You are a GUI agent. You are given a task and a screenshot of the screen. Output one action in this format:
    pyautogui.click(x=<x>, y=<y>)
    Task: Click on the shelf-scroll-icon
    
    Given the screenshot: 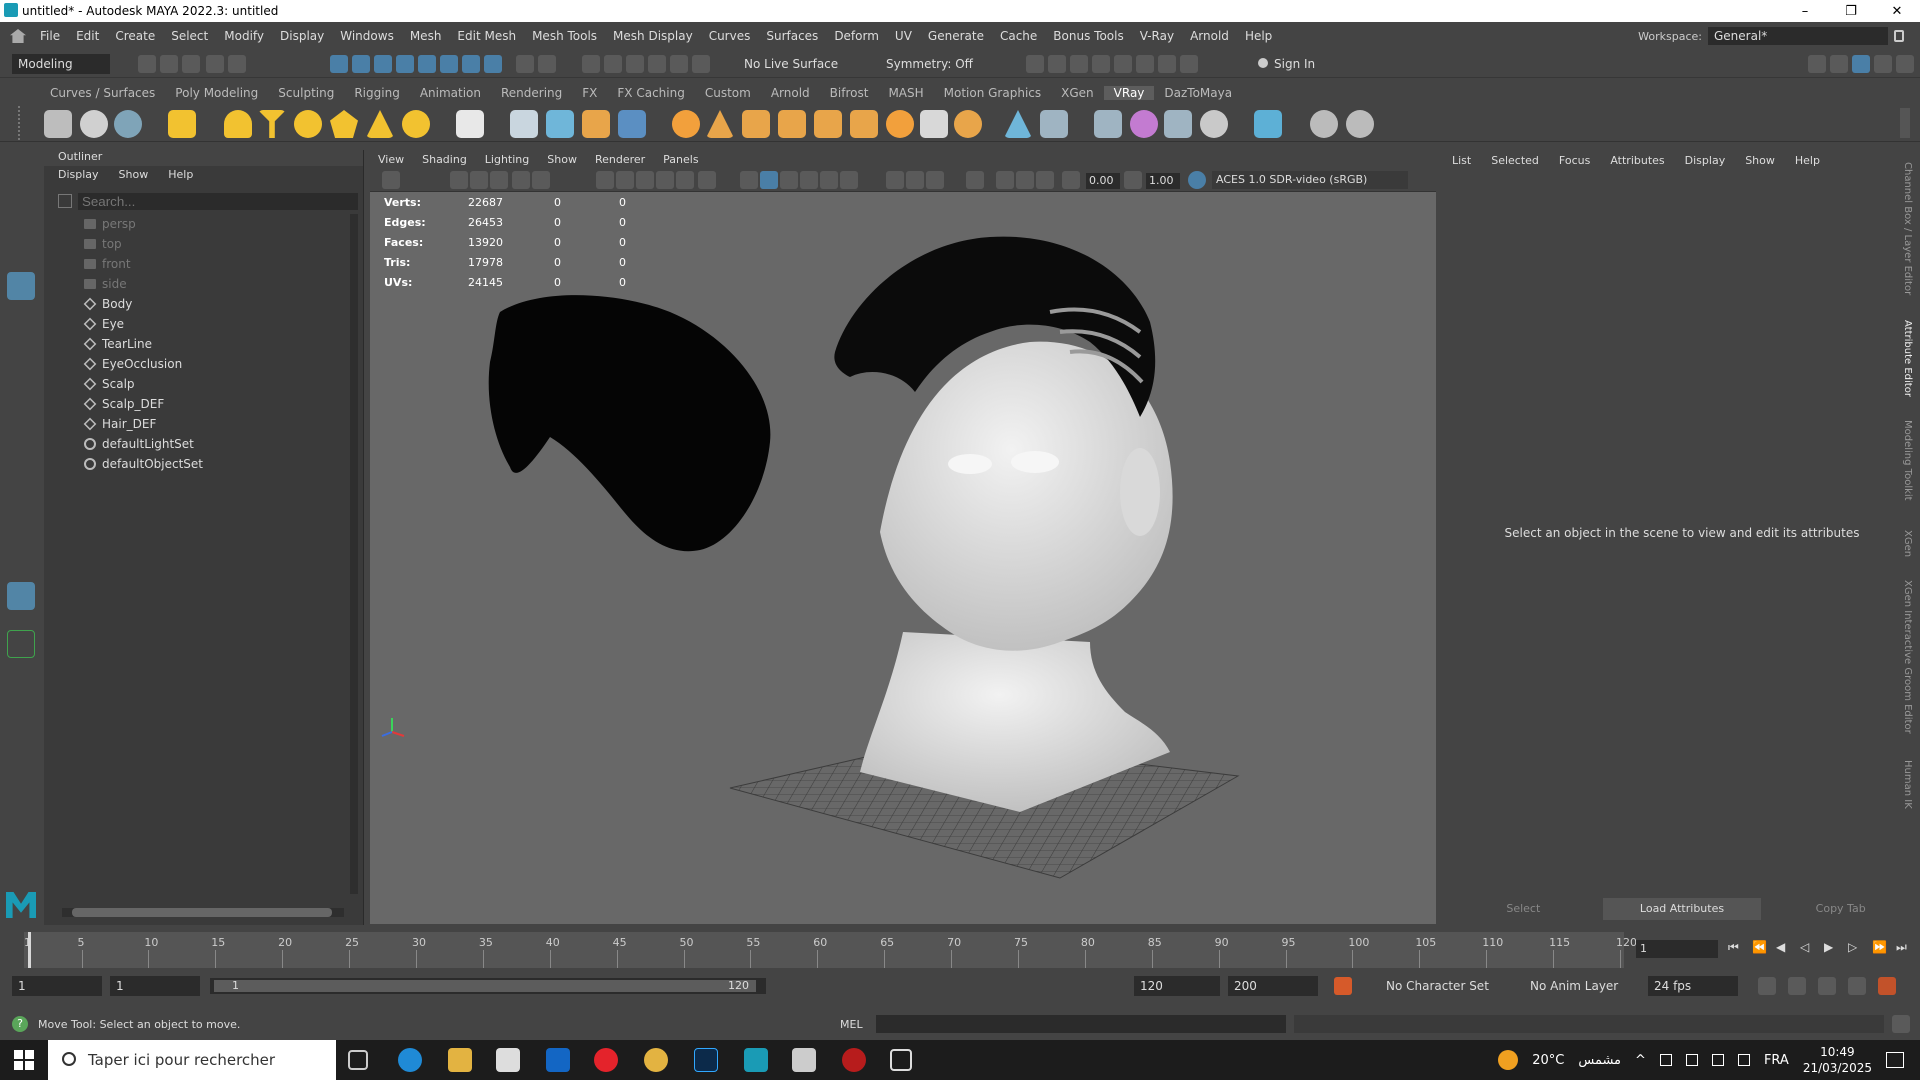 What is the action you would take?
    pyautogui.click(x=1905, y=123)
    